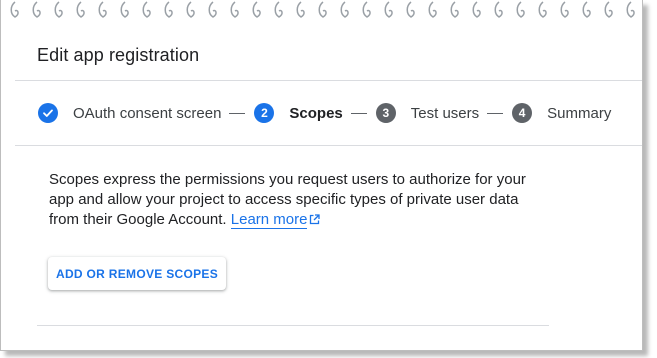  I want to click on page-title: Edit app registration, so click(118, 55).